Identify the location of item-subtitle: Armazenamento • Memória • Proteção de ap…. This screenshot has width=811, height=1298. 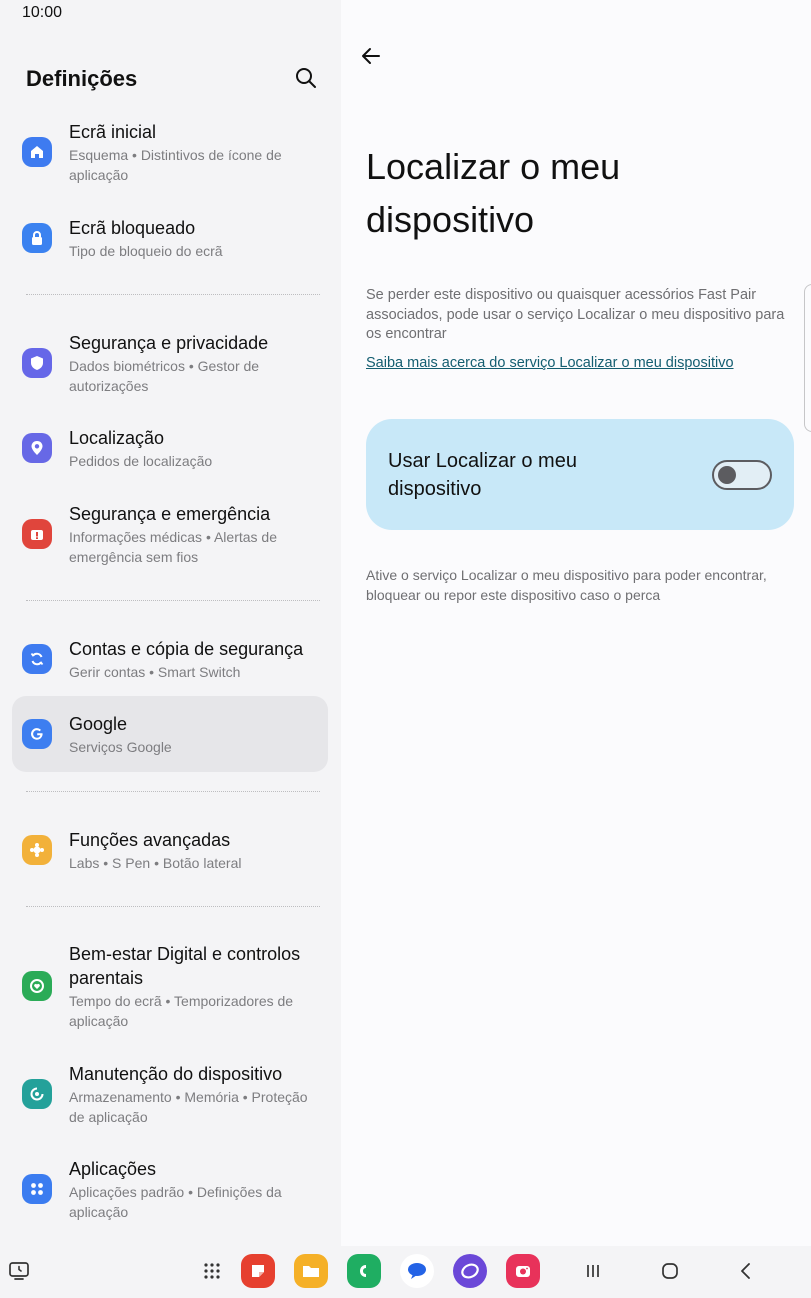
(188, 1107).